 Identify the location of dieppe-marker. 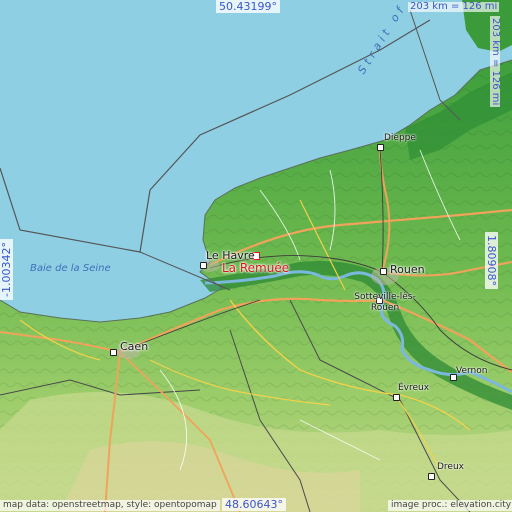
(380, 147).